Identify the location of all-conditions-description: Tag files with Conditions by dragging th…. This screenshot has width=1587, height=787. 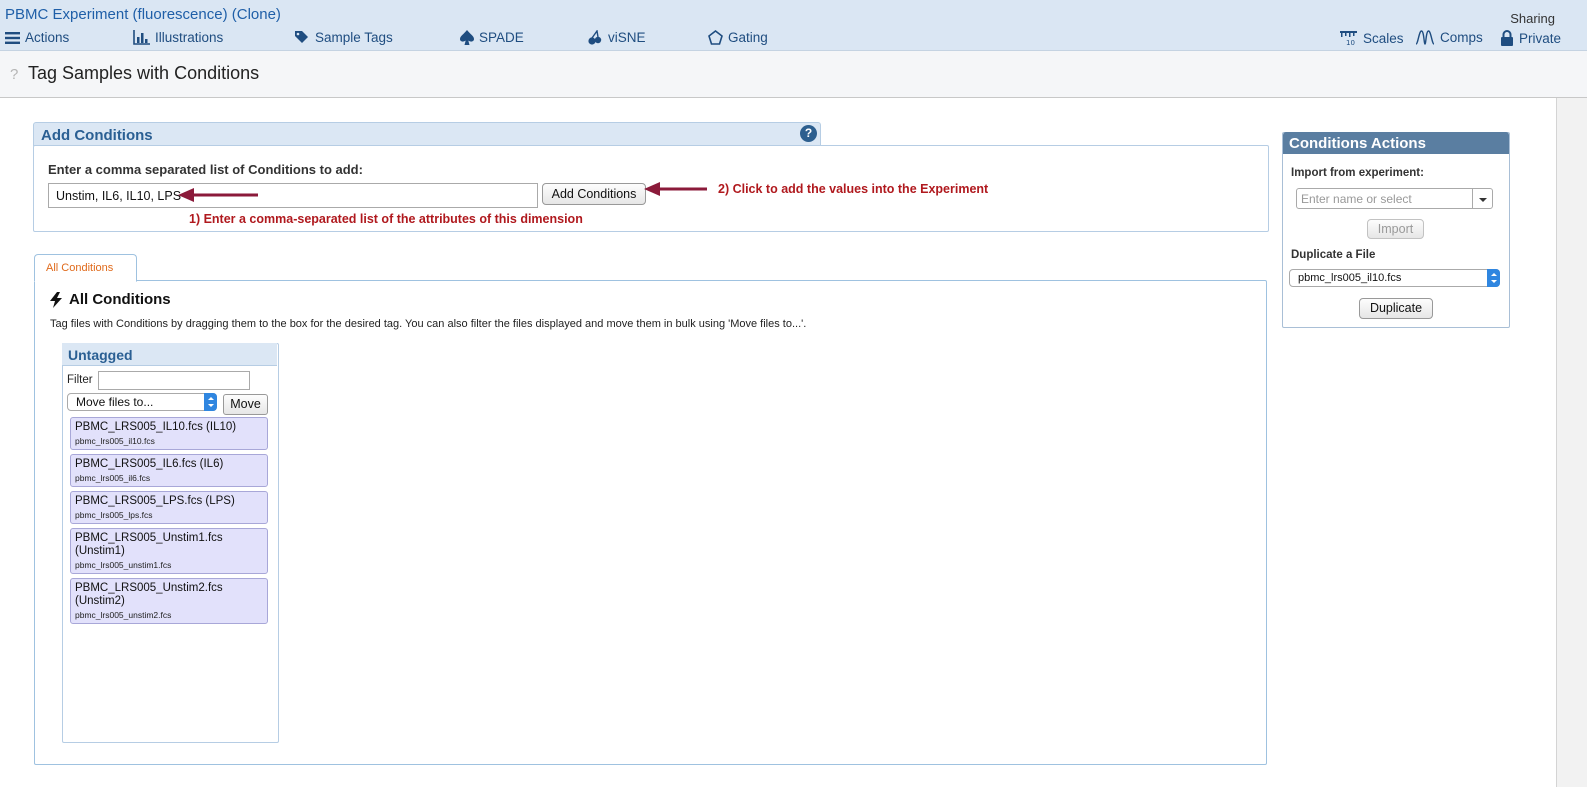
(428, 324).